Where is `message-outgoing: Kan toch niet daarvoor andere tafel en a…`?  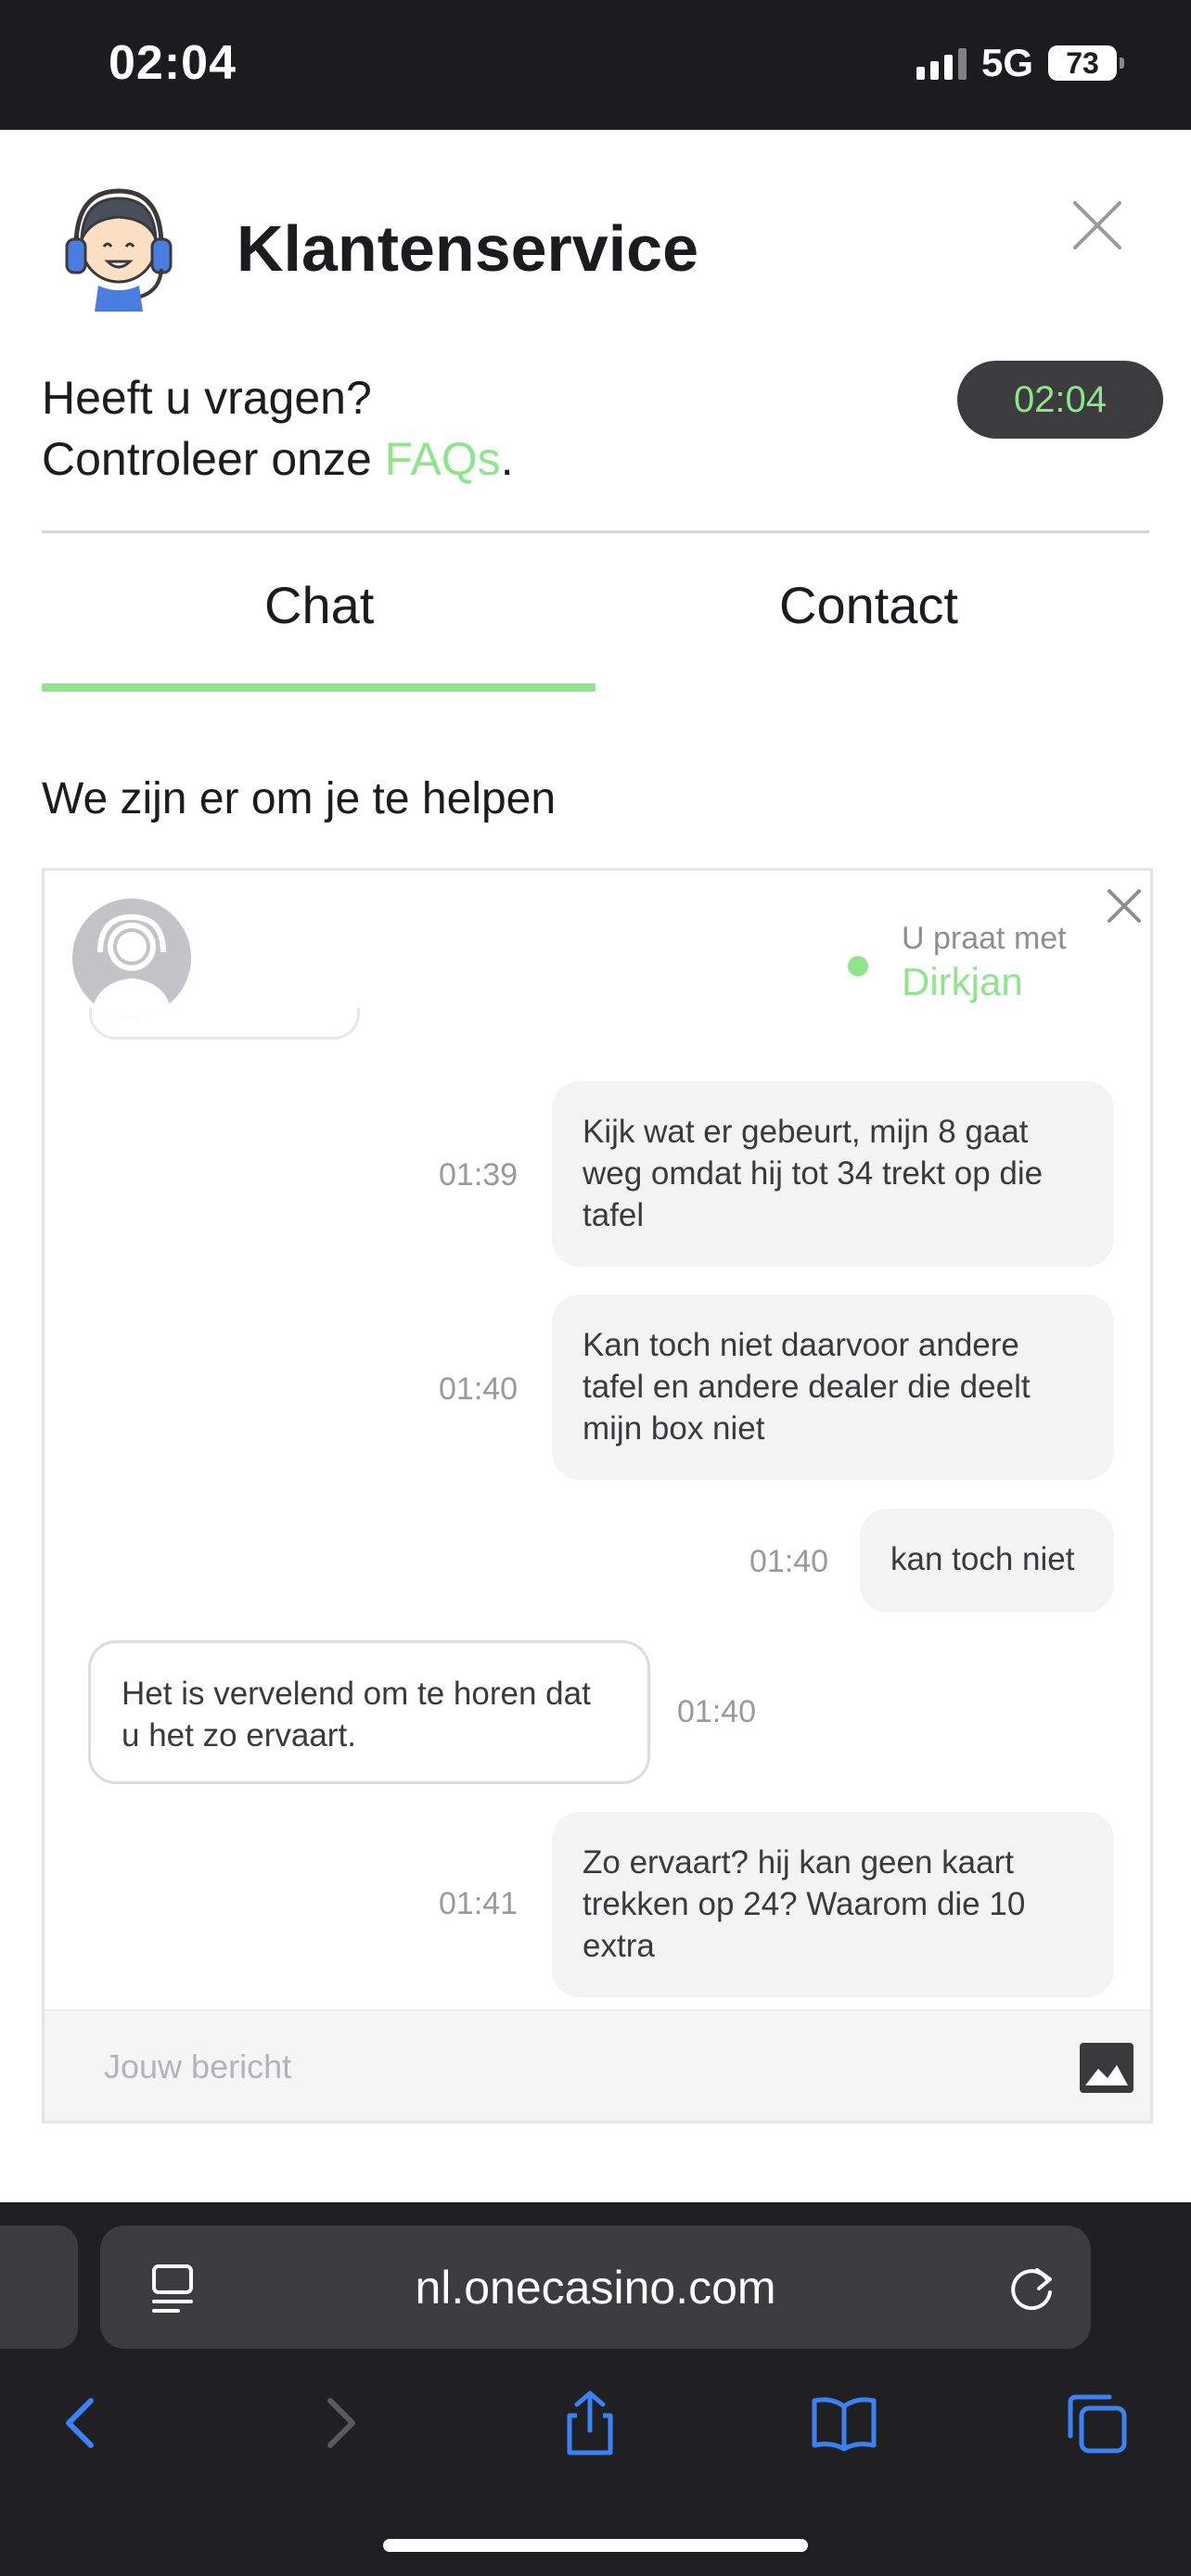
message-outgoing: Kan toch niet daarvoor andere tafel en a… is located at coordinates (833, 1387).